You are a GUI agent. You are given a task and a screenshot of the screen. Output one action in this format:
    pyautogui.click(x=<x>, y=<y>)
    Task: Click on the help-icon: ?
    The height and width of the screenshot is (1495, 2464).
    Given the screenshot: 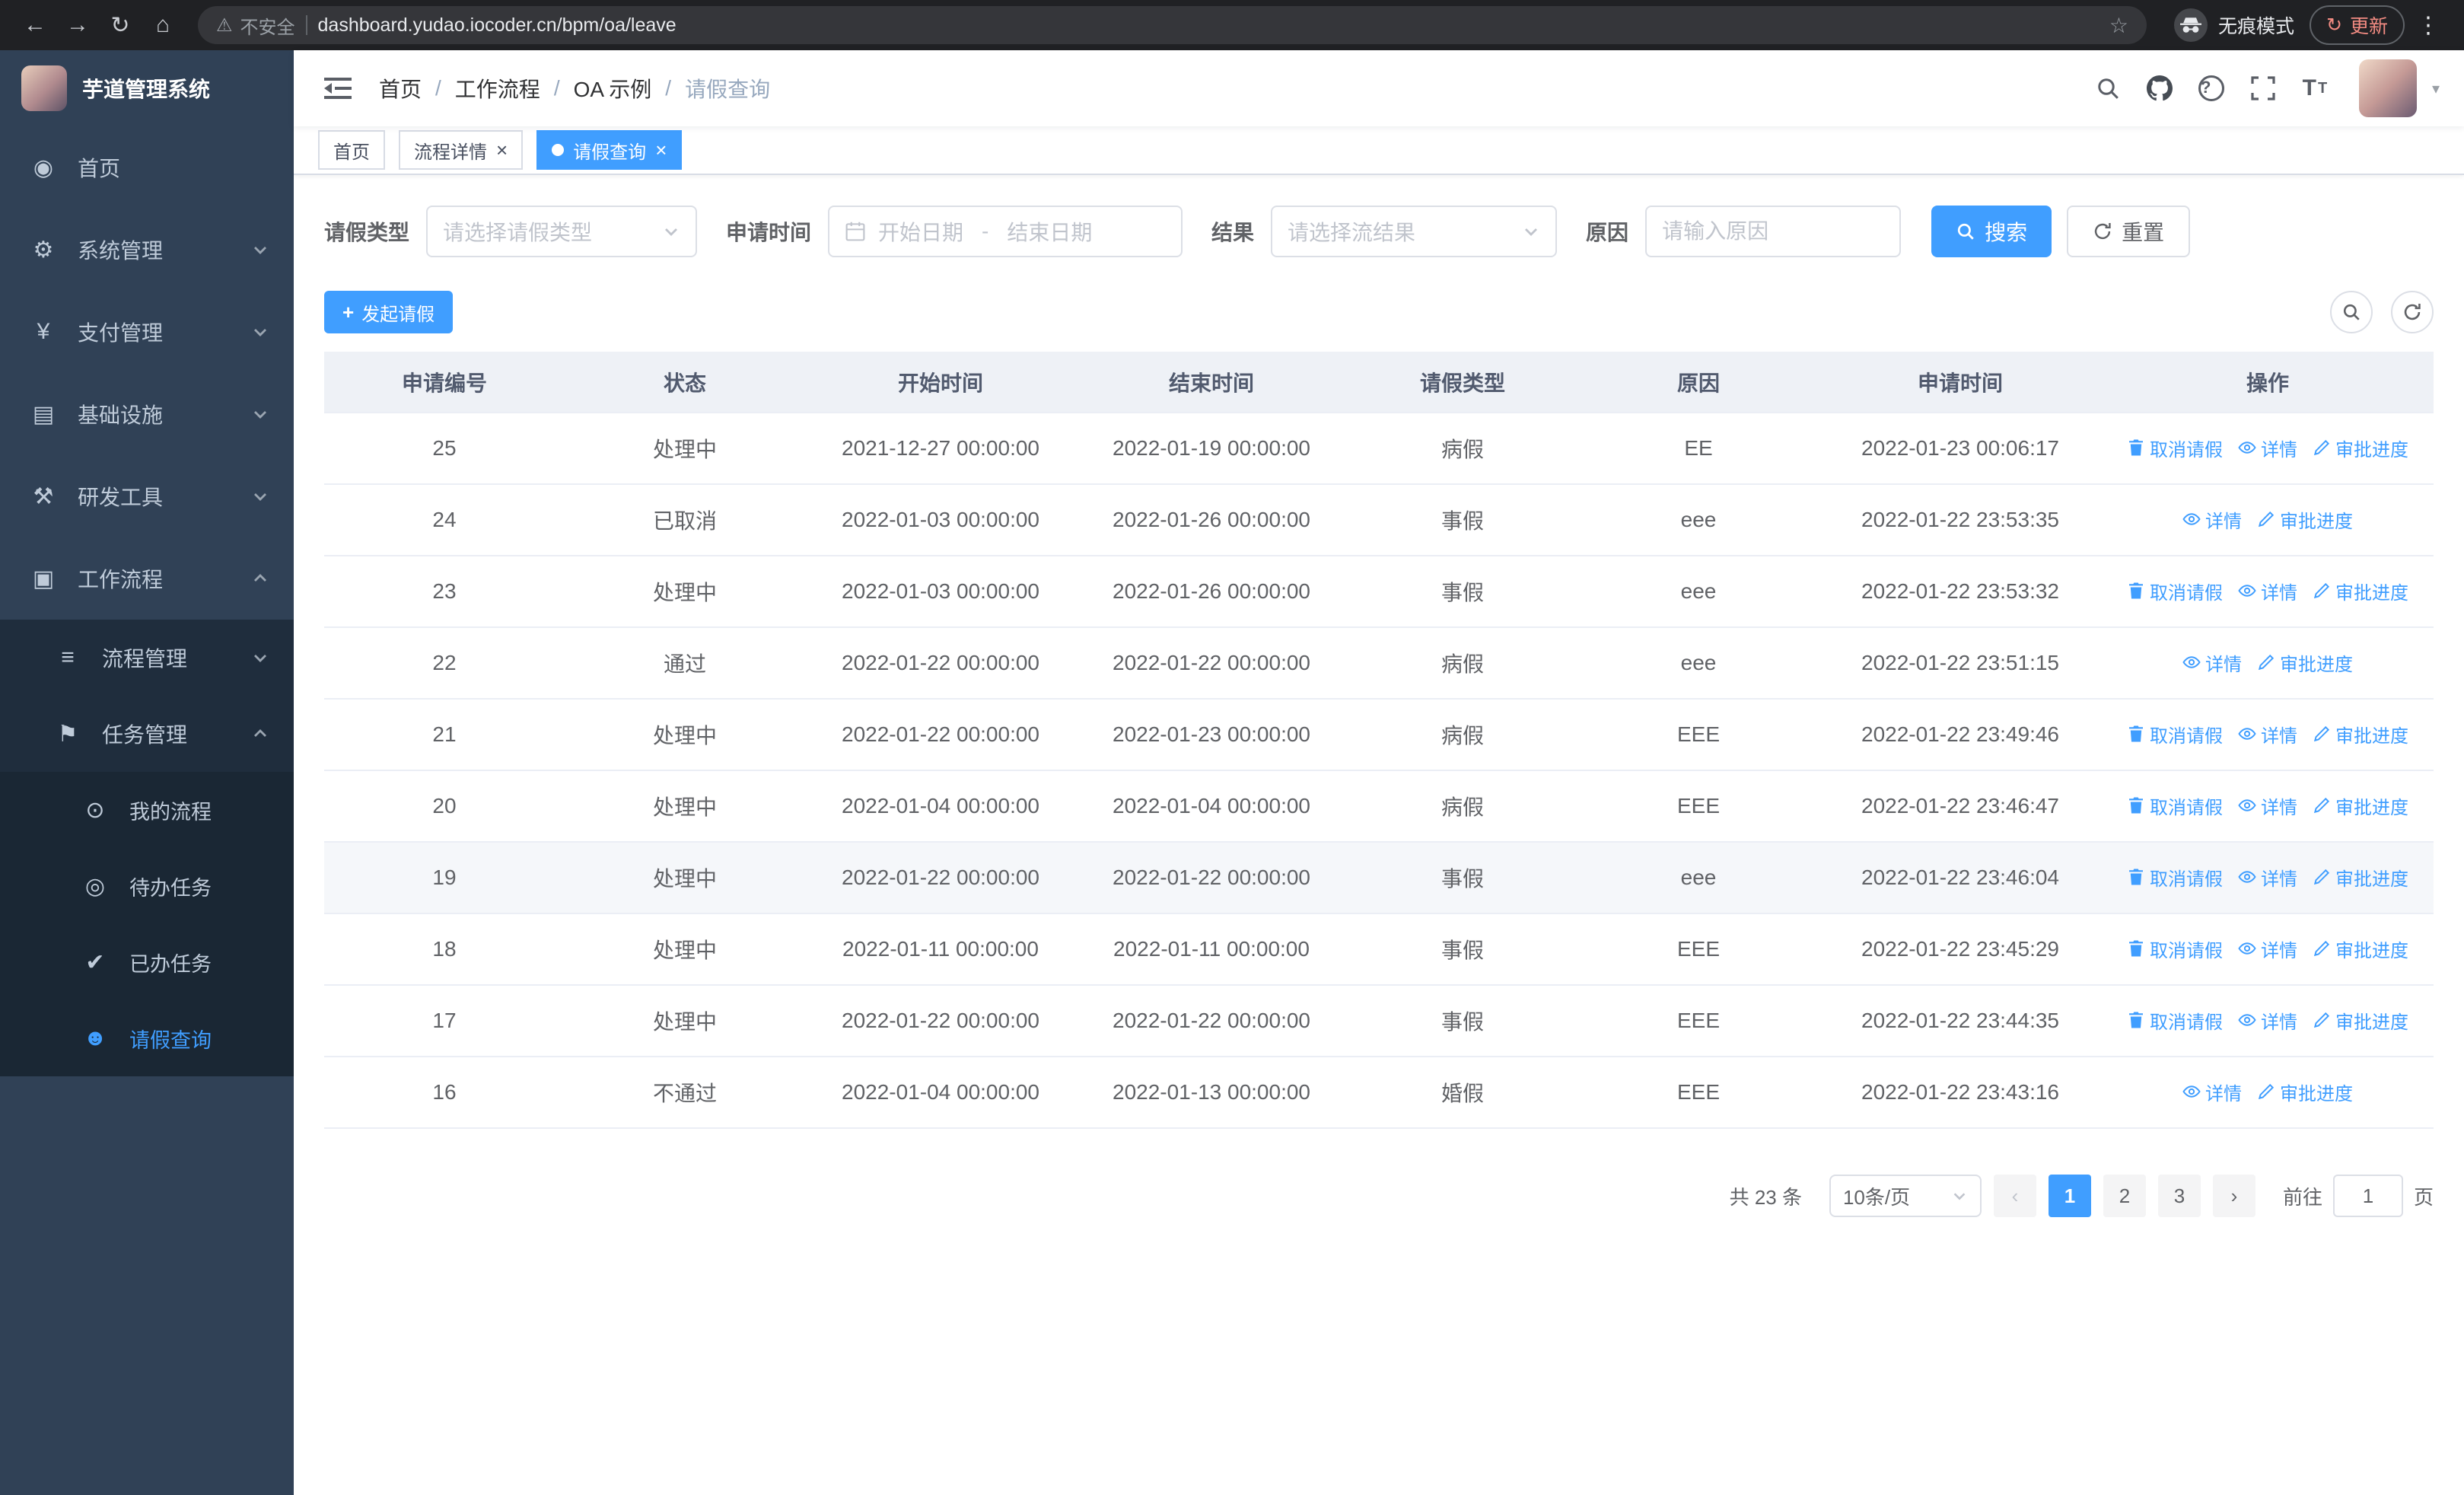 What is the action you would take?
    pyautogui.click(x=2211, y=88)
    